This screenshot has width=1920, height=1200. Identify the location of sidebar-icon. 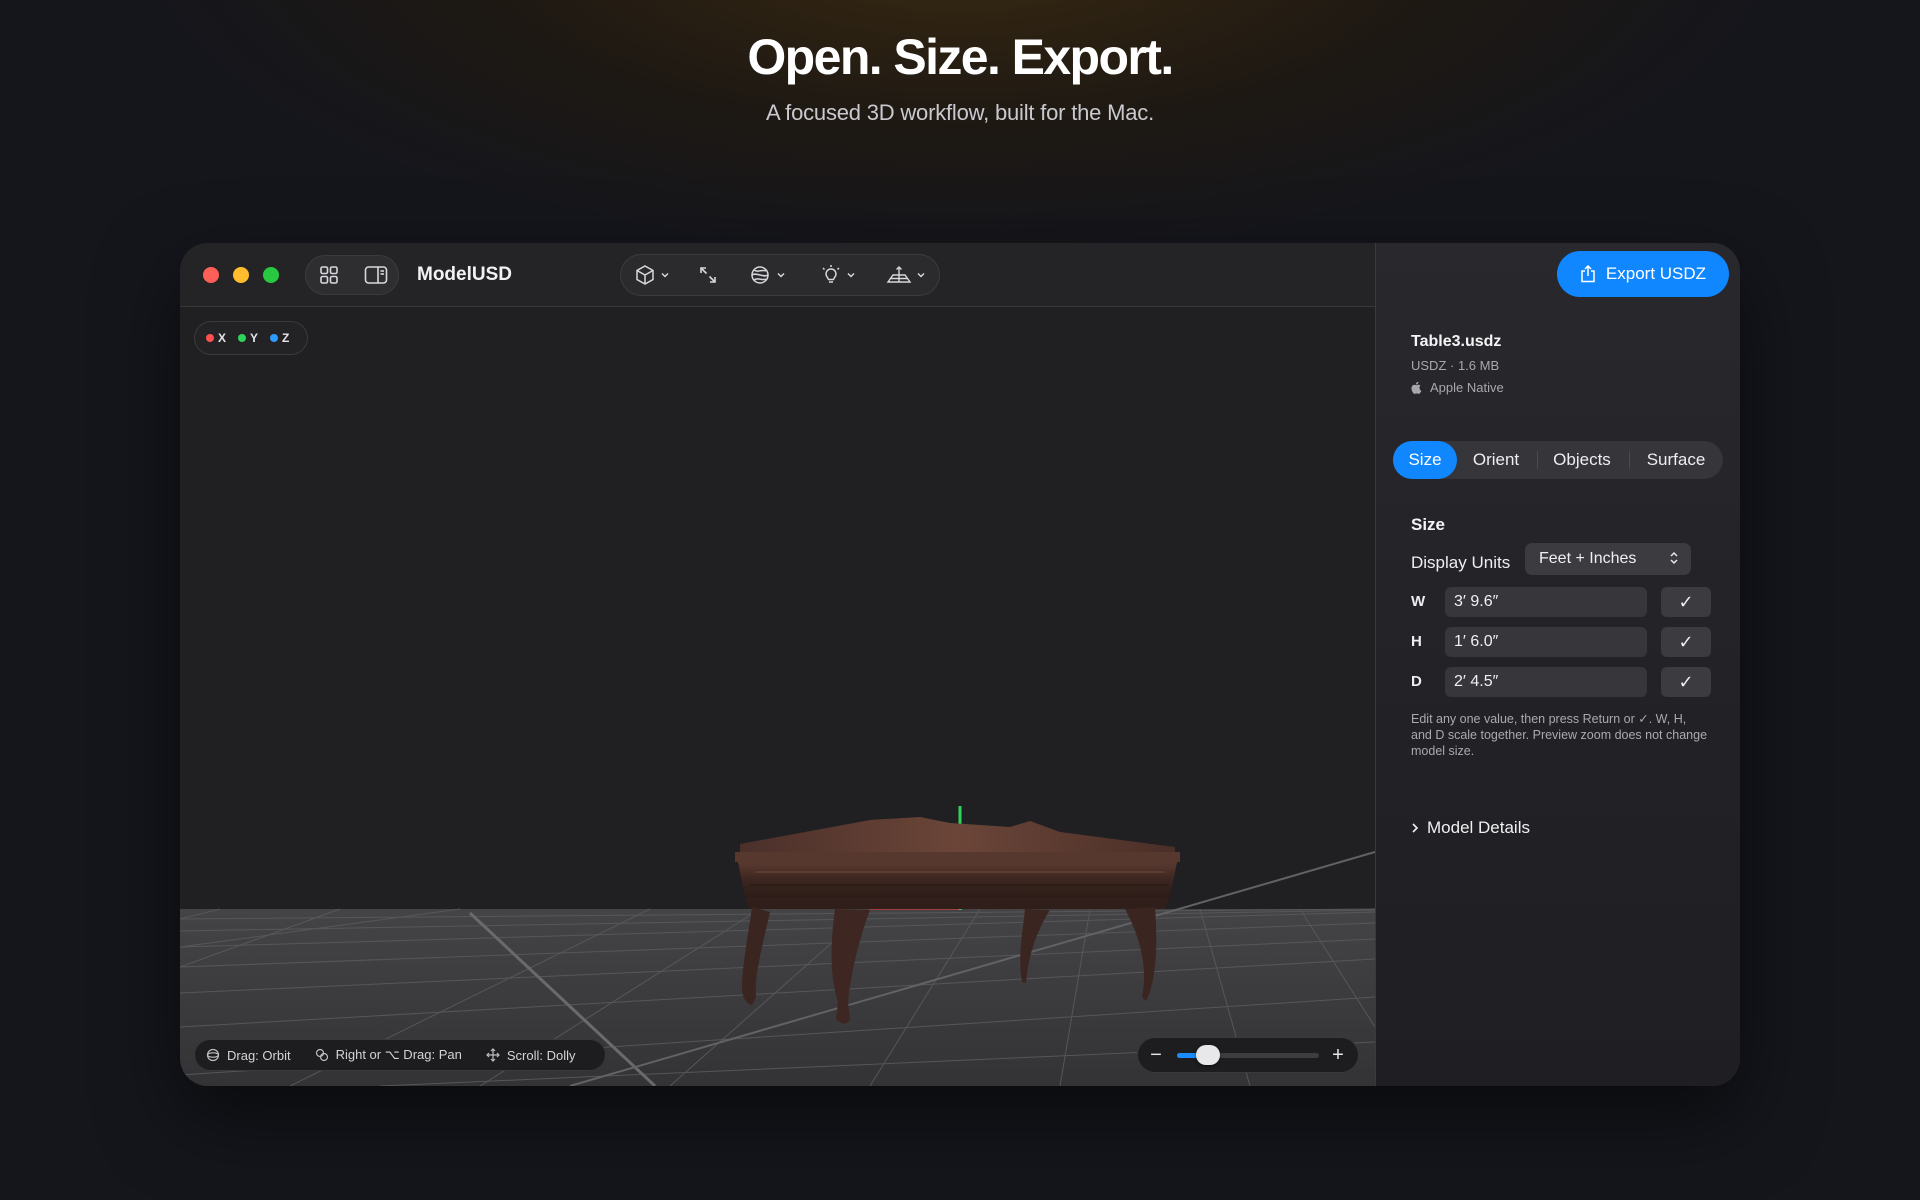
(375, 275).